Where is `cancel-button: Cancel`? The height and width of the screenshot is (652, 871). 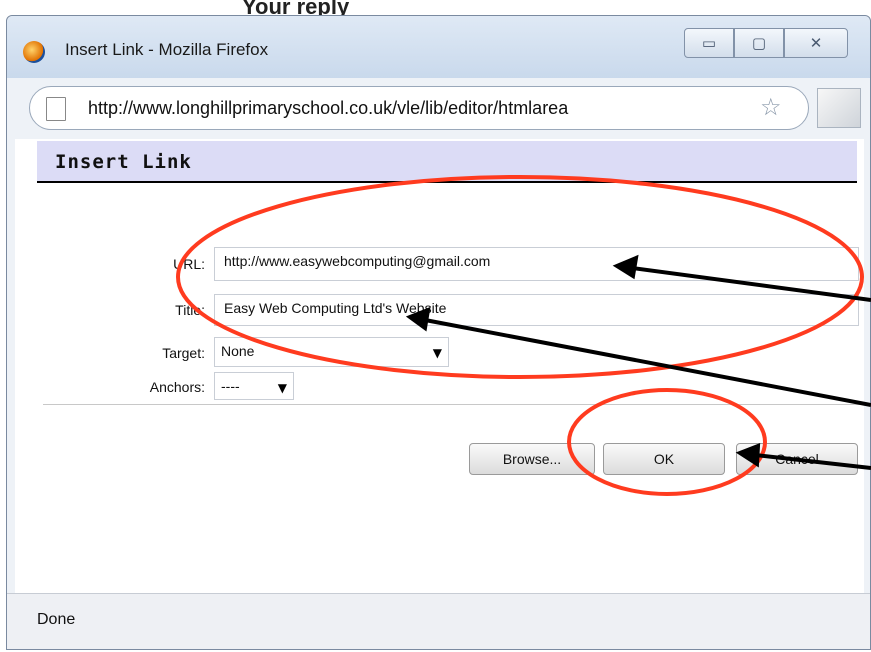
cancel-button: Cancel is located at coordinates (797, 459).